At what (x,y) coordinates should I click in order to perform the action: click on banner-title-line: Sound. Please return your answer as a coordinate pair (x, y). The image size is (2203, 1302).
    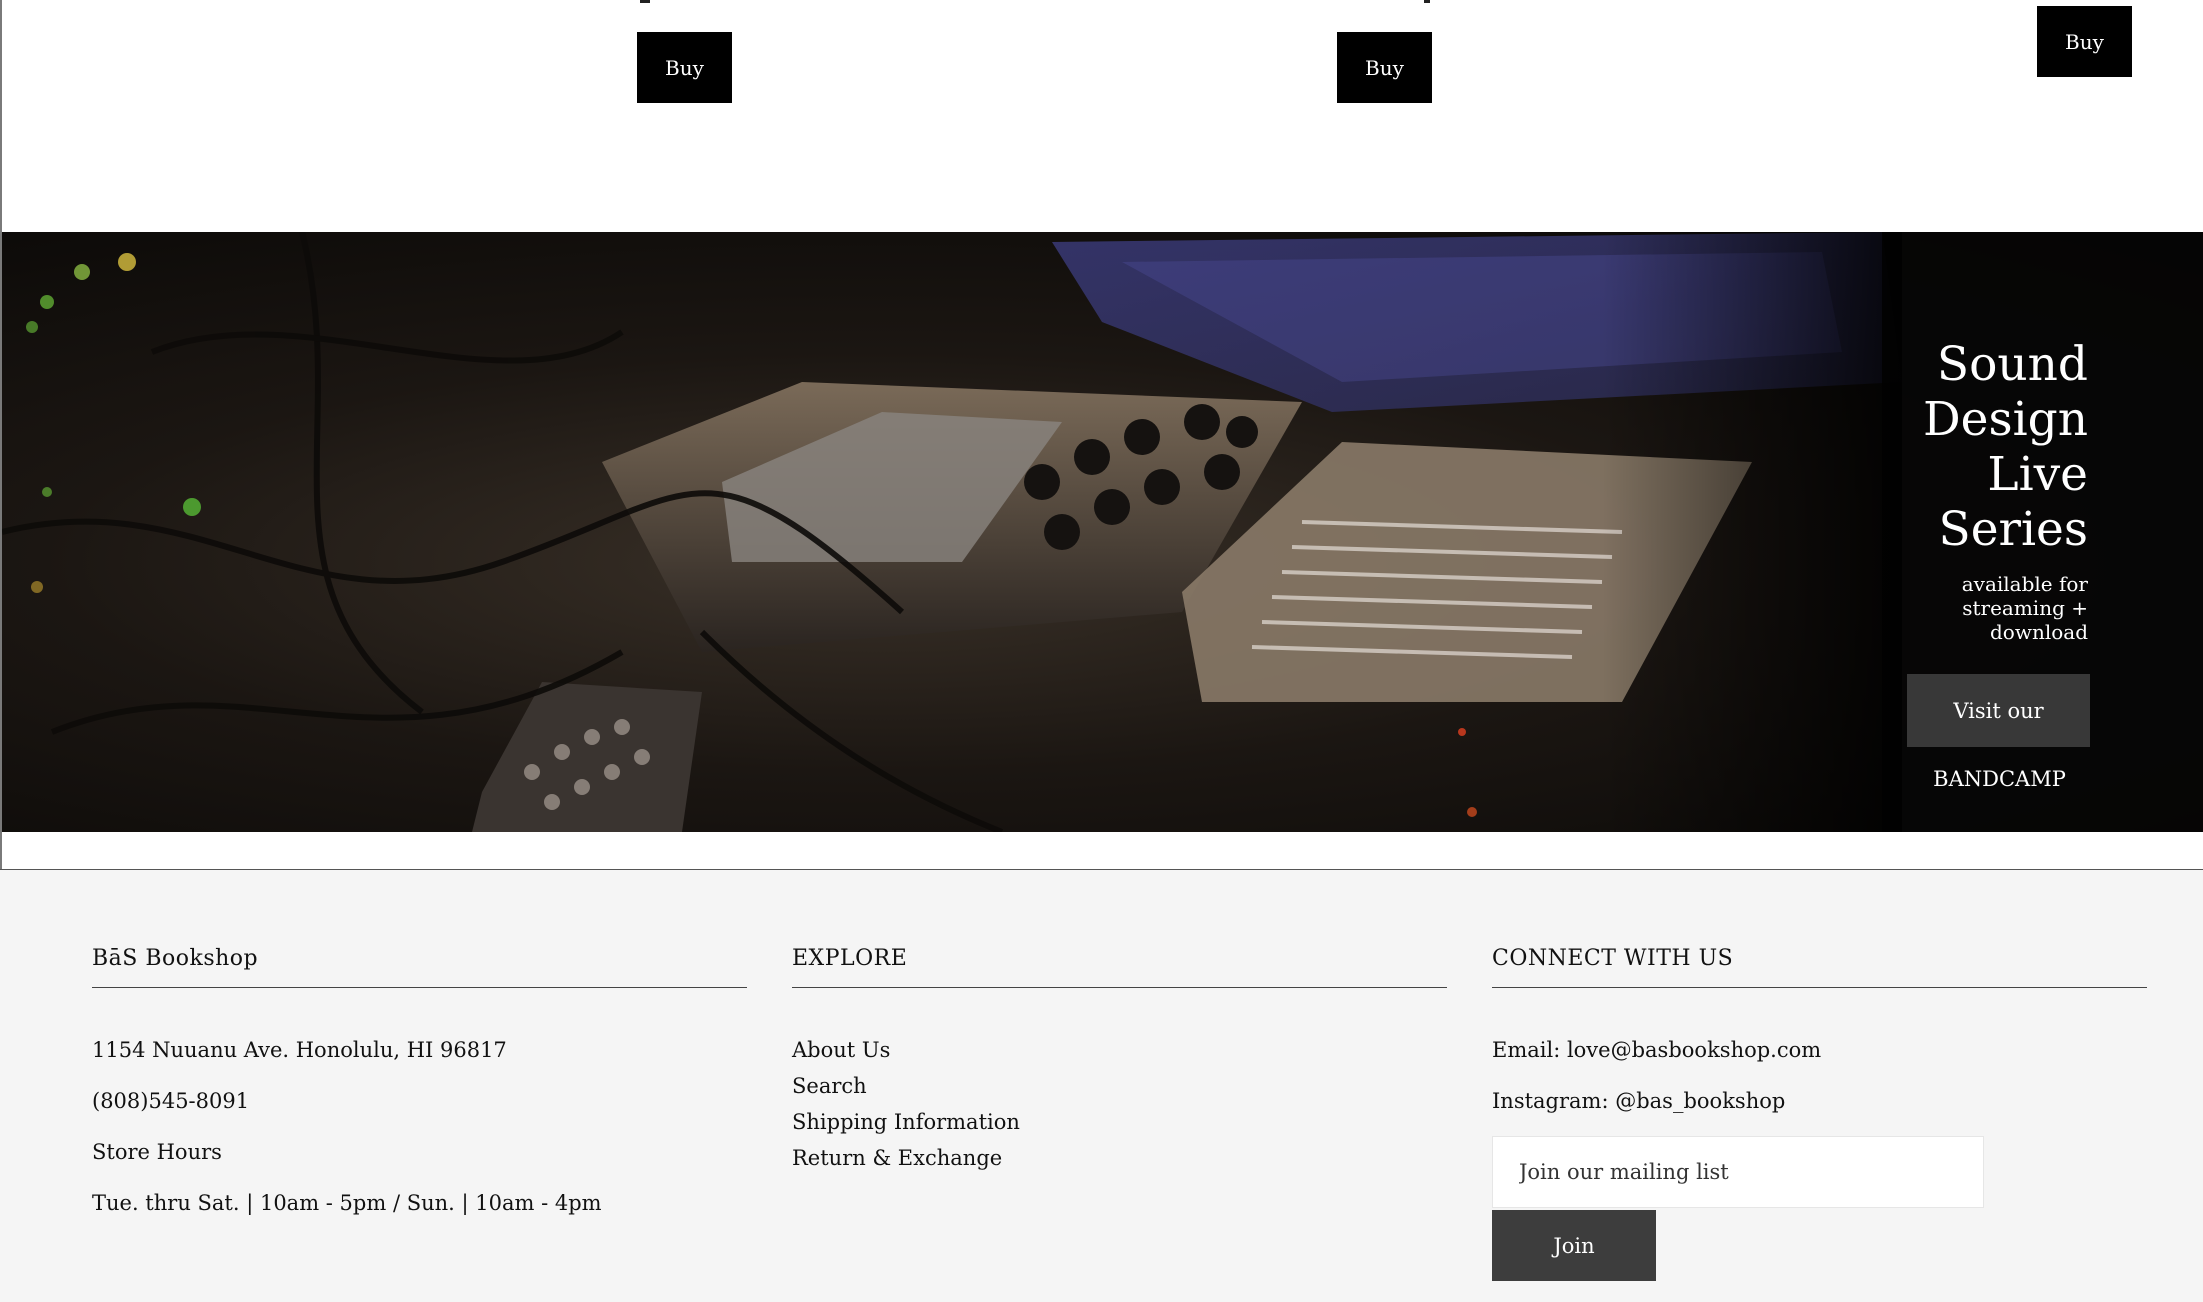
    Looking at the image, I should click on (2012, 364).